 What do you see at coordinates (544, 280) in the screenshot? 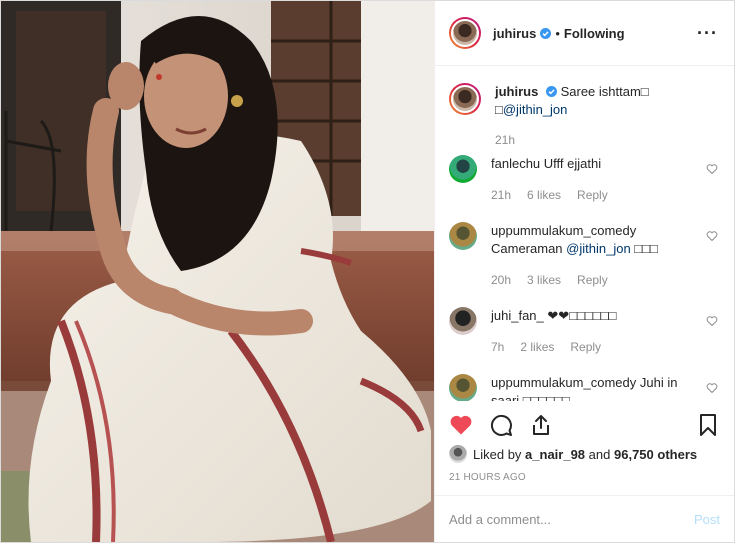
I see `comment-likes: 3 likes` at bounding box center [544, 280].